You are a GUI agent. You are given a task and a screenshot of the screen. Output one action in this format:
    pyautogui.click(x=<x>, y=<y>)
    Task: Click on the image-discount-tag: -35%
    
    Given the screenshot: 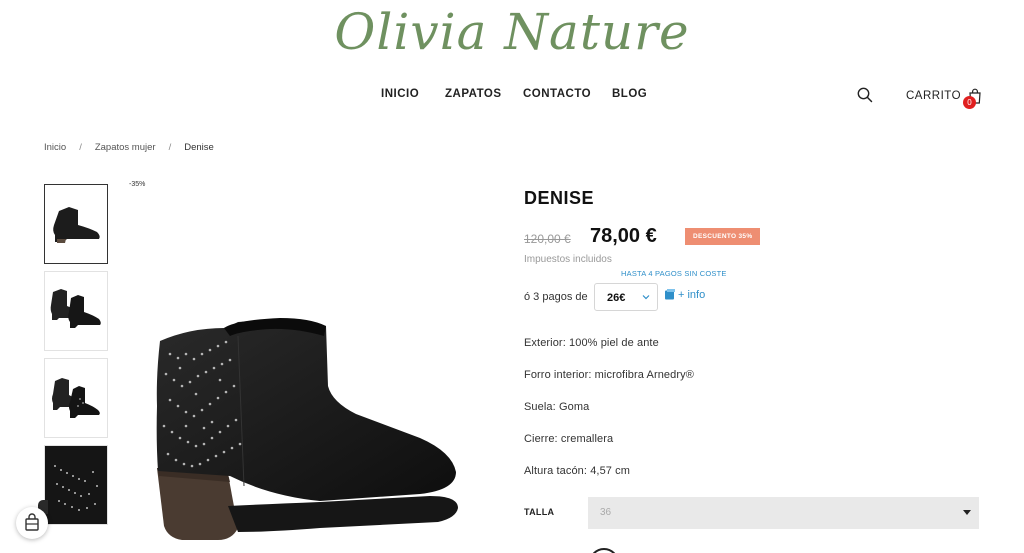 What is the action you would take?
    pyautogui.click(x=137, y=184)
    